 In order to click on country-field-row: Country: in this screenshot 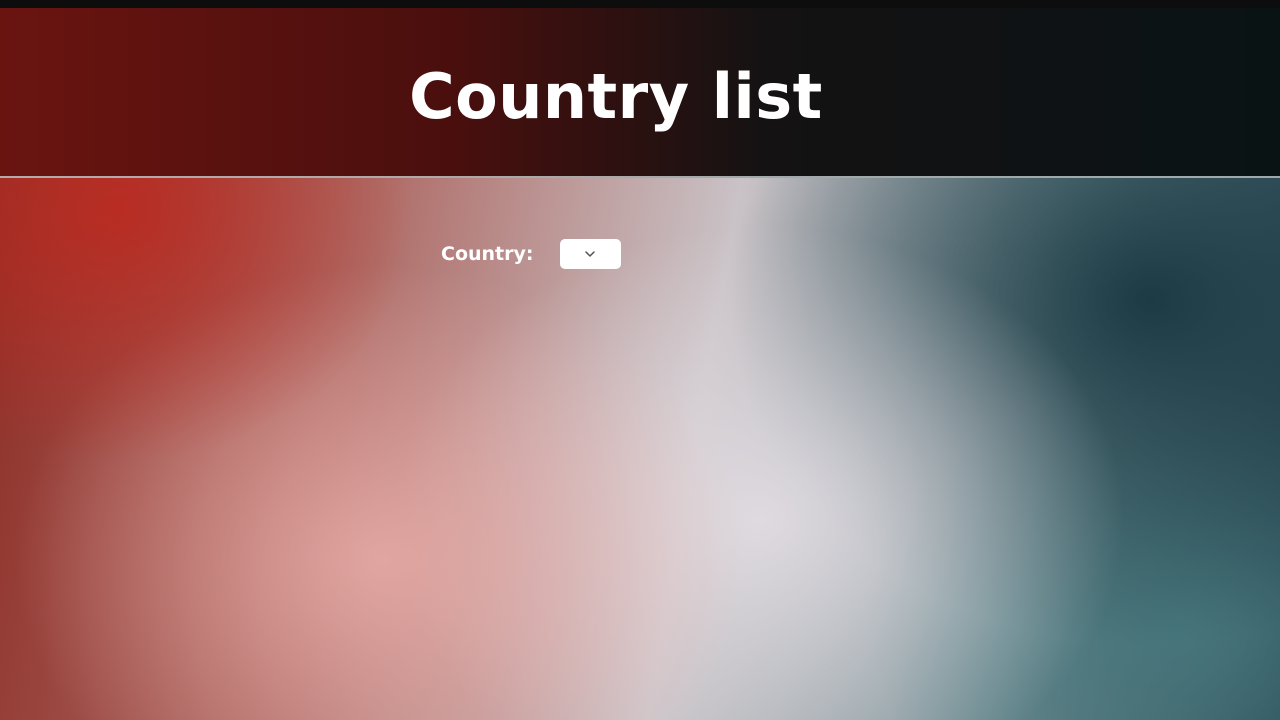, I will do `click(531, 254)`.